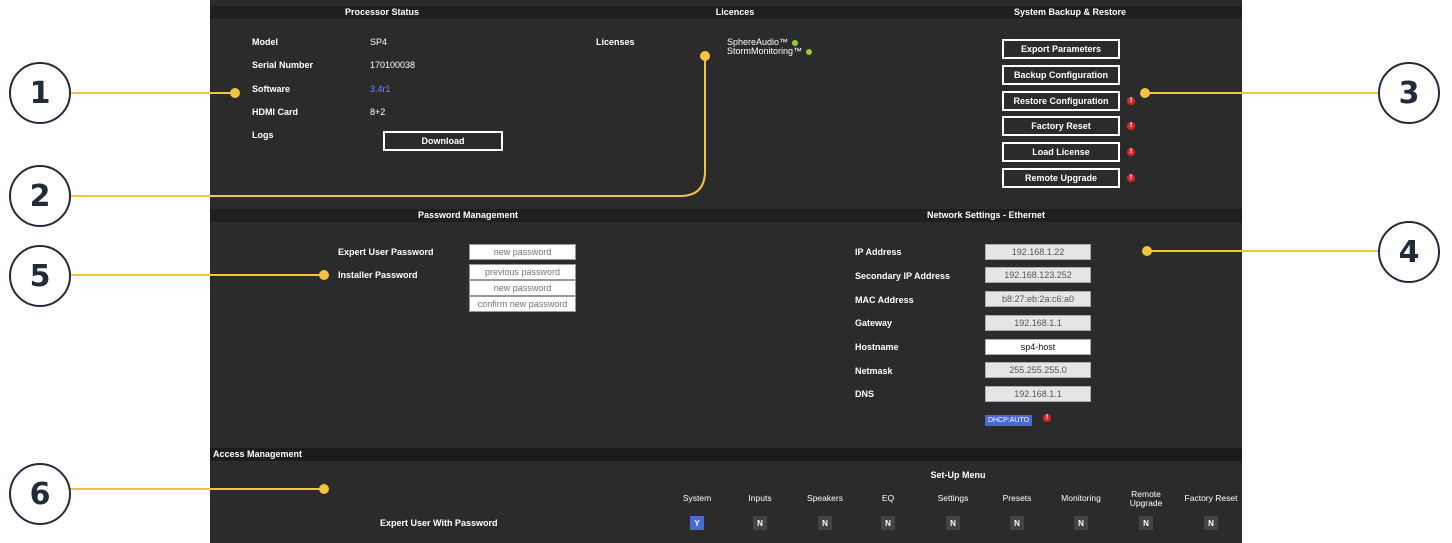 This screenshot has height=543, width=1452. What do you see at coordinates (1061, 126) in the screenshot?
I see `factory-reset-button: Factory Reset` at bounding box center [1061, 126].